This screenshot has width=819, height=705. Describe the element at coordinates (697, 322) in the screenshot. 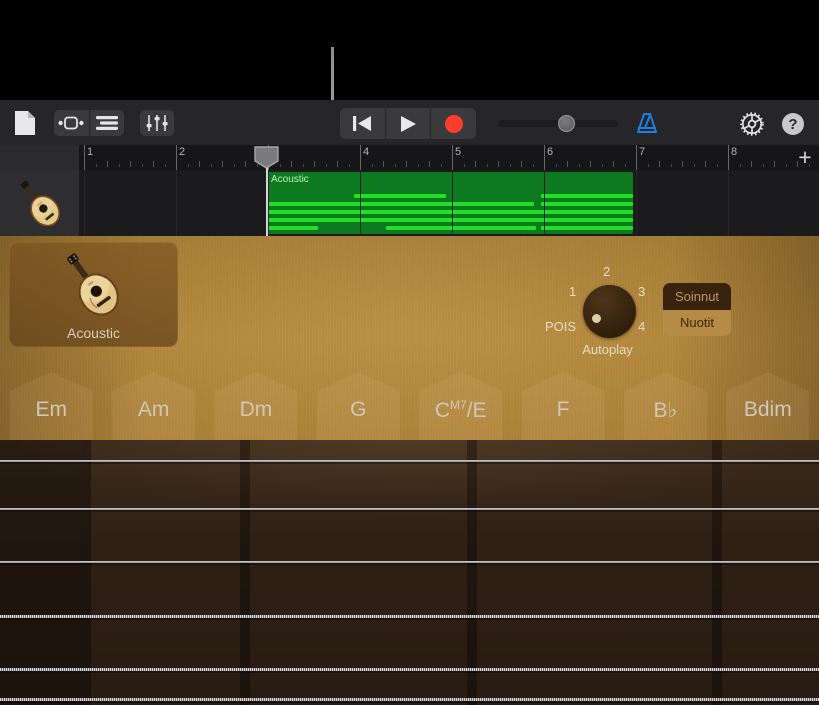

I see `mode-option-notes: Nuotit` at that location.